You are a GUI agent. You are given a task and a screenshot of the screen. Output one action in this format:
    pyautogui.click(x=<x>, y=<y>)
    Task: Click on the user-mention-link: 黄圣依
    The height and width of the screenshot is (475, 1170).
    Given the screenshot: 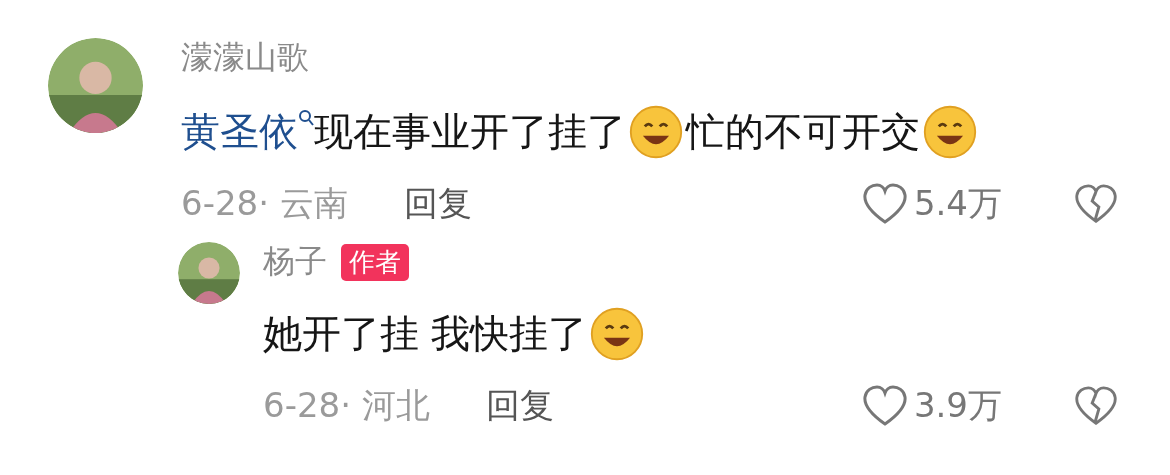 What is the action you would take?
    pyautogui.click(x=247, y=132)
    